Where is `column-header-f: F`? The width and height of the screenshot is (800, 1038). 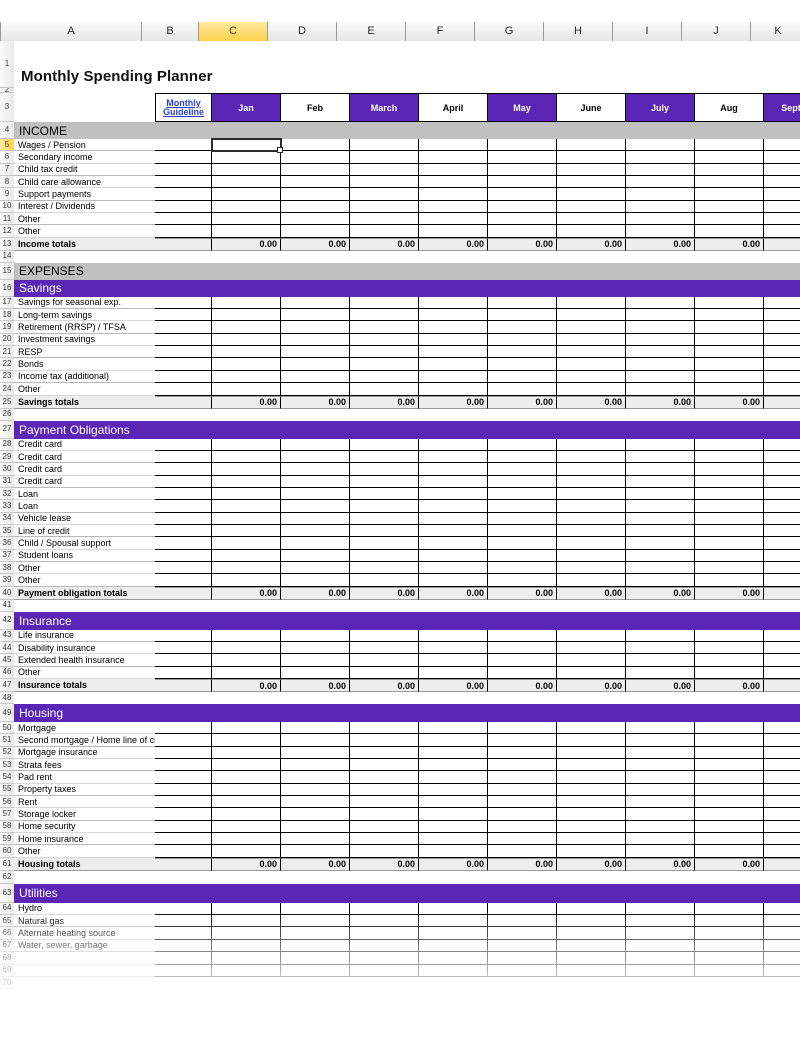 column-header-f: F is located at coordinates (440, 31).